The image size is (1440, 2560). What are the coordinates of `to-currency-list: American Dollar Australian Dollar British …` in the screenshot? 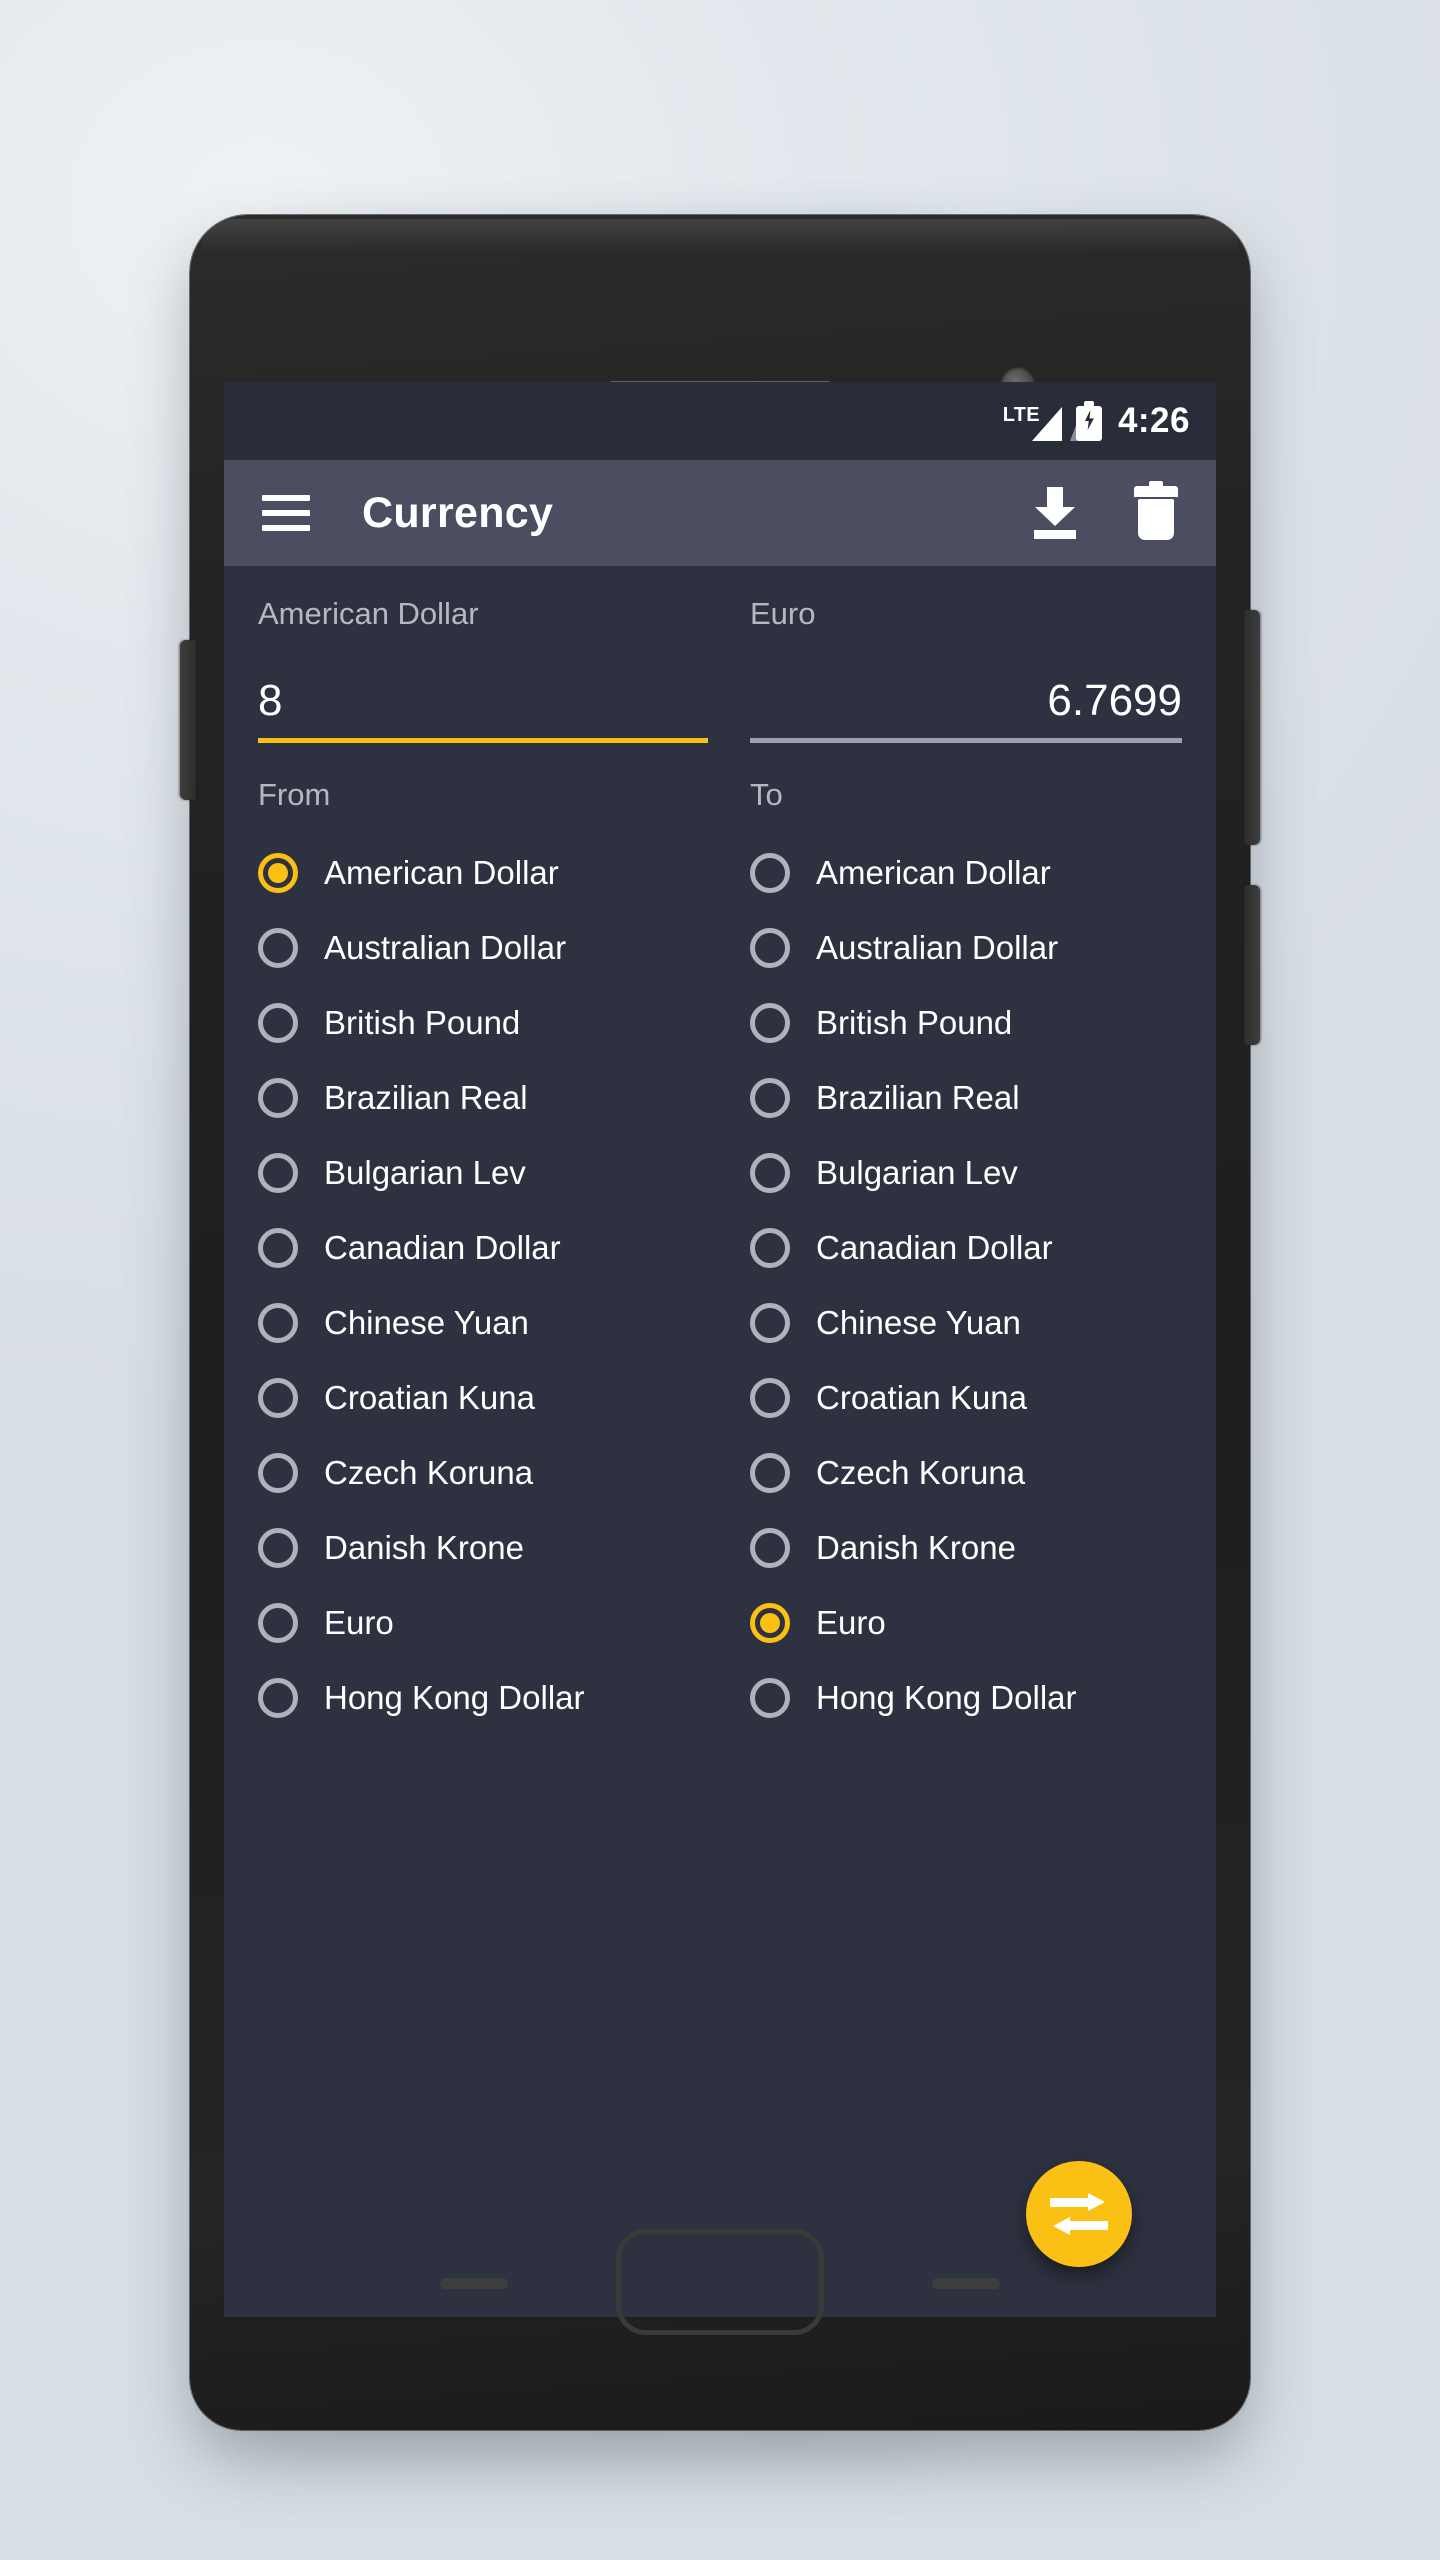 It's located at (951, 1285).